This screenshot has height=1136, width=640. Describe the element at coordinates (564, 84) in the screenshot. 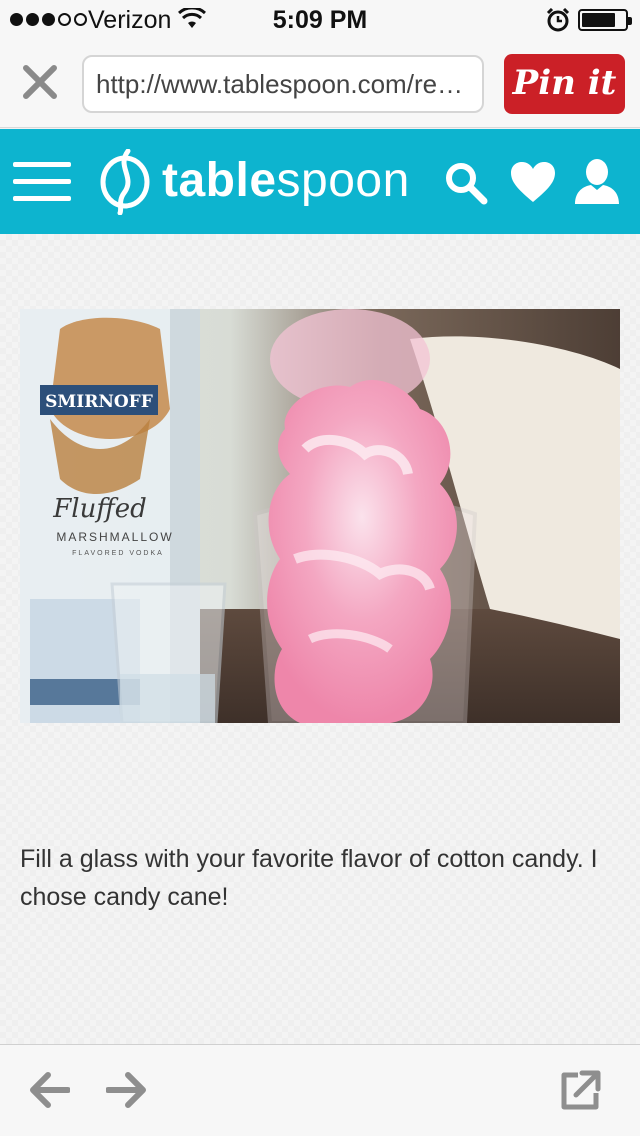

I see `pin-it-button: Pin it` at that location.